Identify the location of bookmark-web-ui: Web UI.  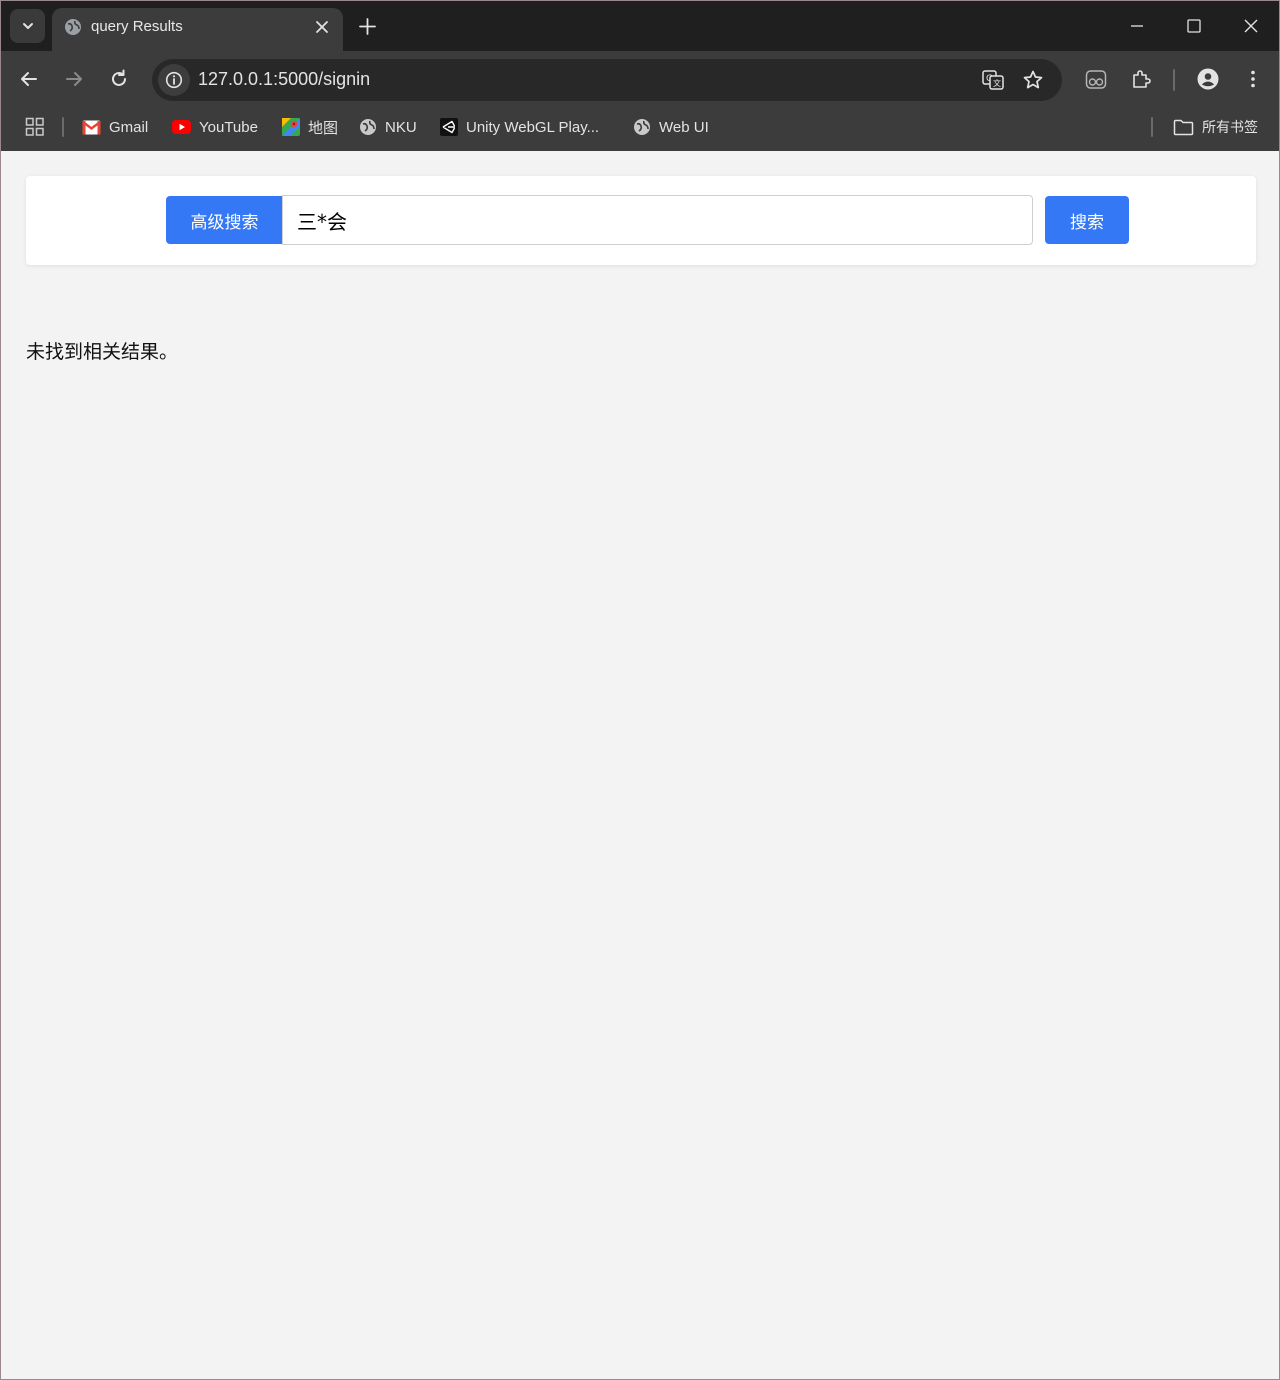
(671, 127).